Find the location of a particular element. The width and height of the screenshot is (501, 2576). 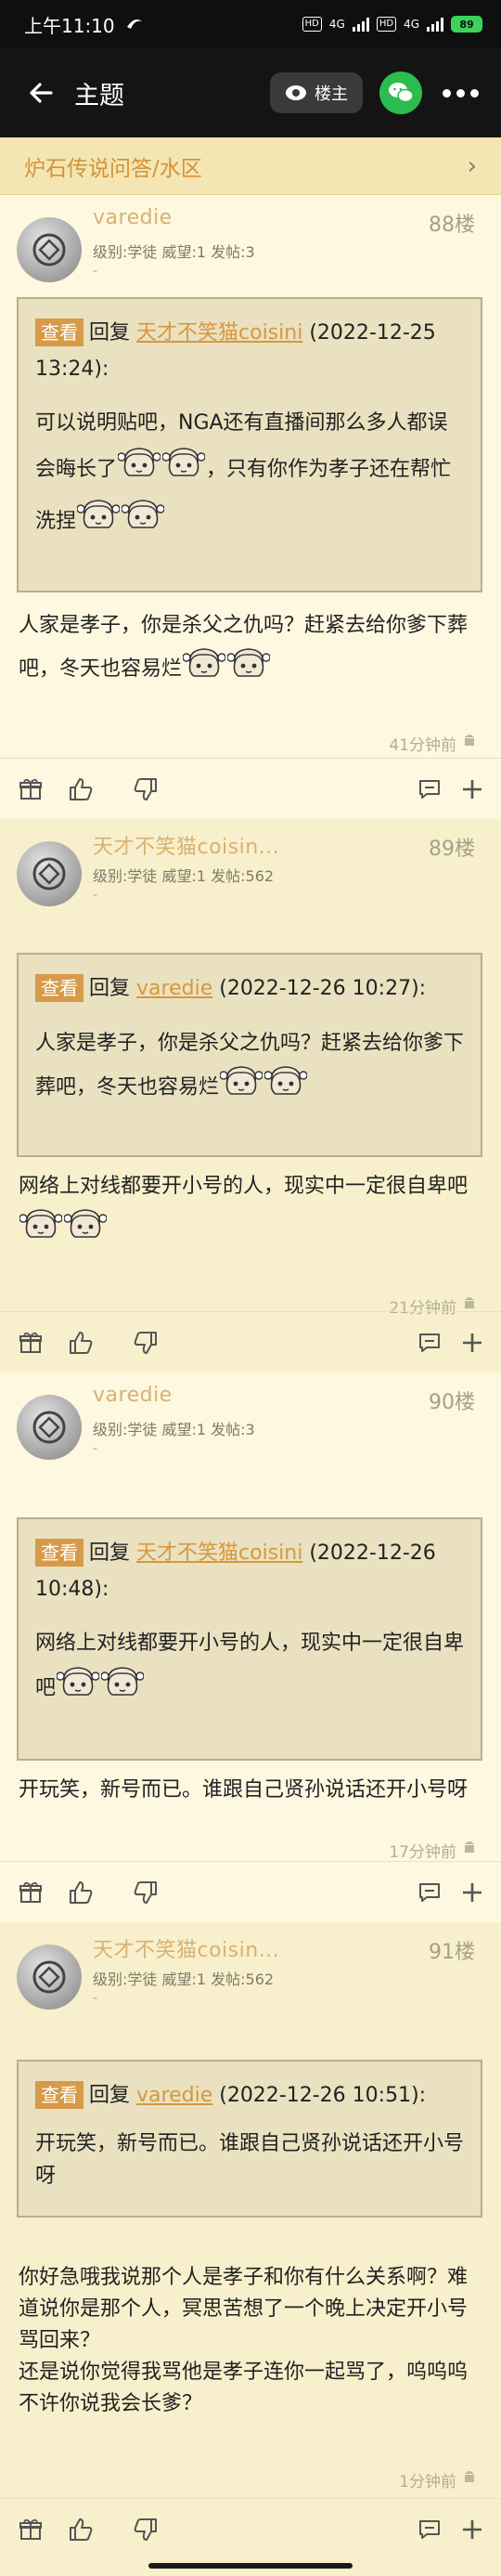

back-button is located at coordinates (41, 93).